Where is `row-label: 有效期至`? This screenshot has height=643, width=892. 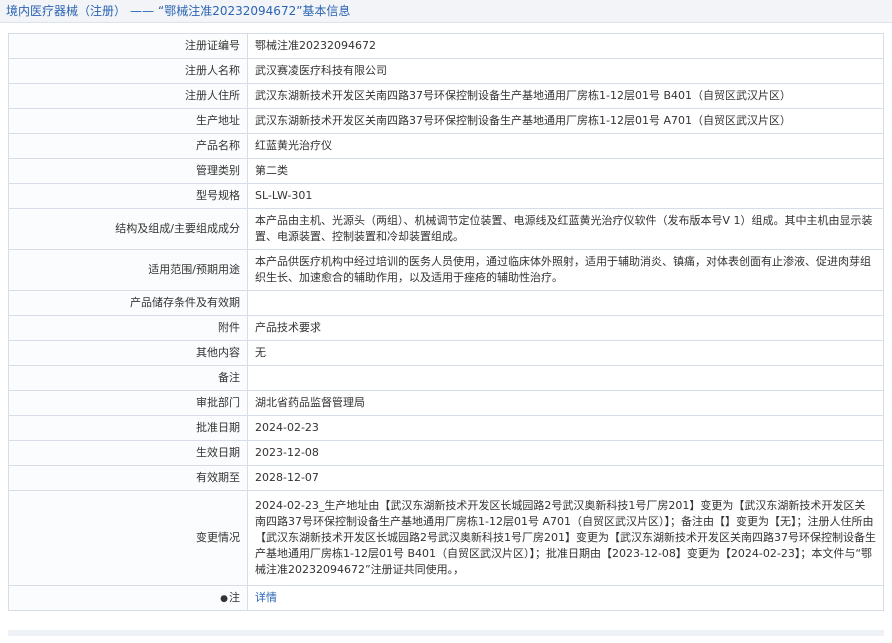
row-label: 有效期至 is located at coordinates (128, 478).